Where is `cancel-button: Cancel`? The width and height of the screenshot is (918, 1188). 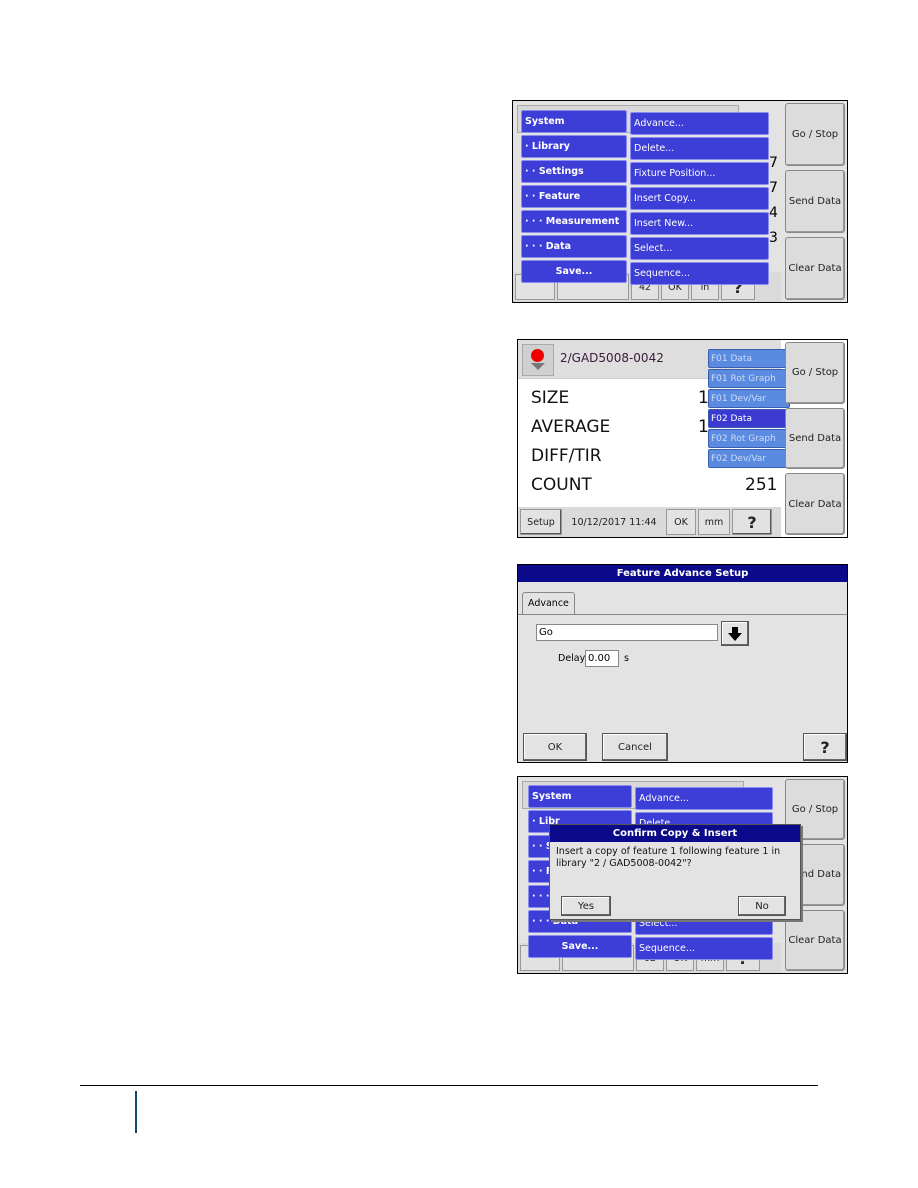
cancel-button: Cancel is located at coordinates (635, 747).